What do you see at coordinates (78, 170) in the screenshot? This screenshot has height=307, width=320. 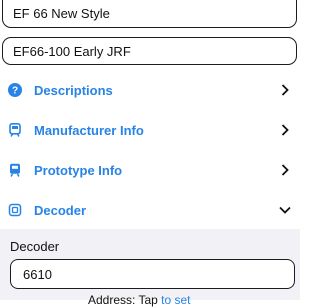 I see `menu-item-label: Prototype Info` at bounding box center [78, 170].